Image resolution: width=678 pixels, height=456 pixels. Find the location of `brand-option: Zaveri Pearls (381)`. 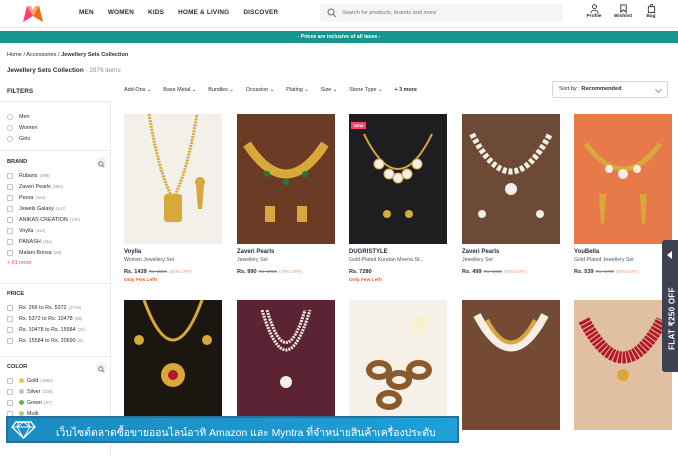

brand-option: Zaveri Pearls (381) is located at coordinates (57, 186).